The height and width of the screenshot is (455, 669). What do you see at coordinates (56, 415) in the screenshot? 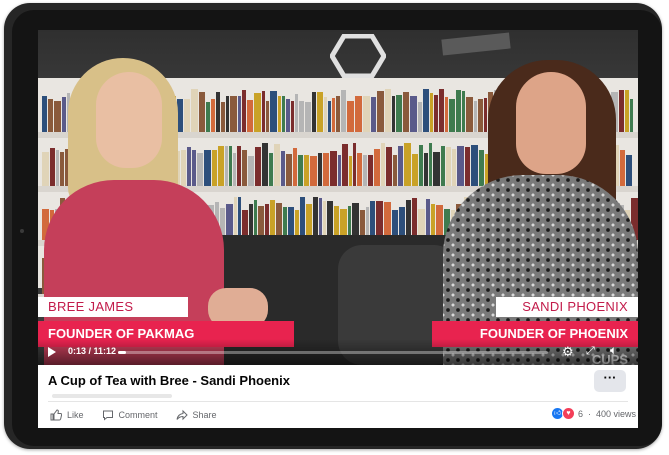
I see `like-icon` at bounding box center [56, 415].